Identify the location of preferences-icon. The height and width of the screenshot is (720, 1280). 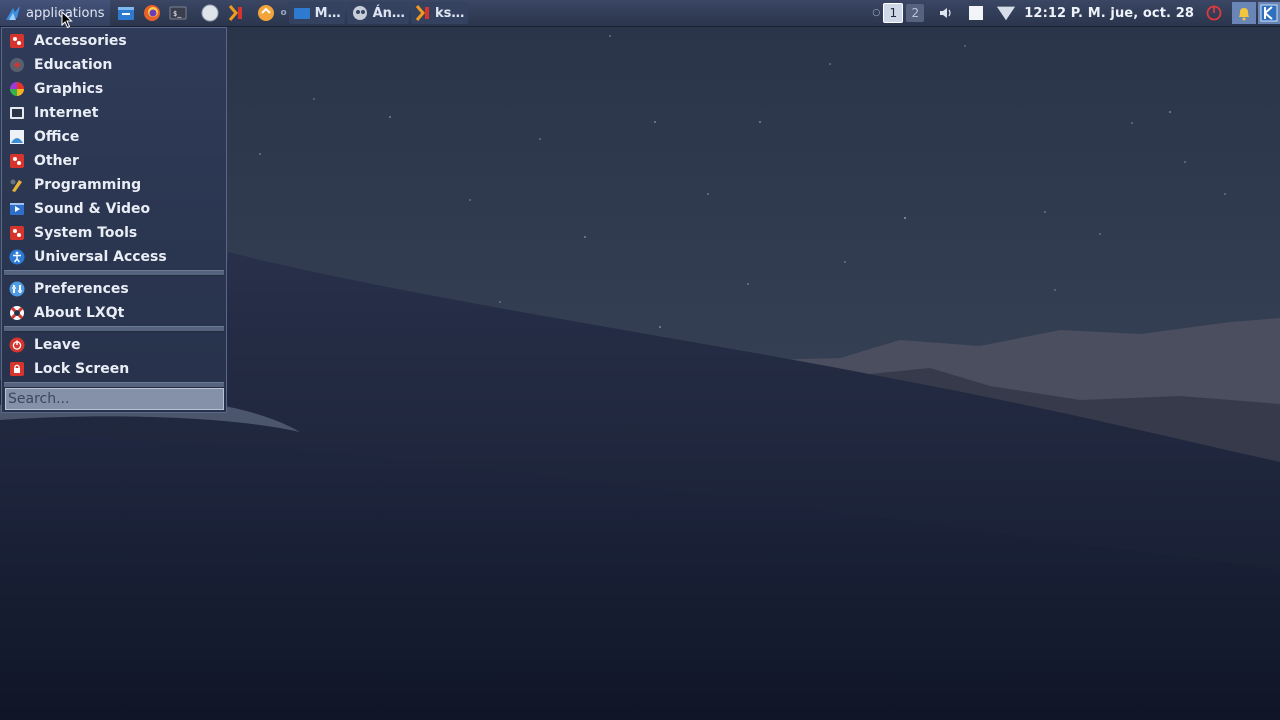
(17, 289).